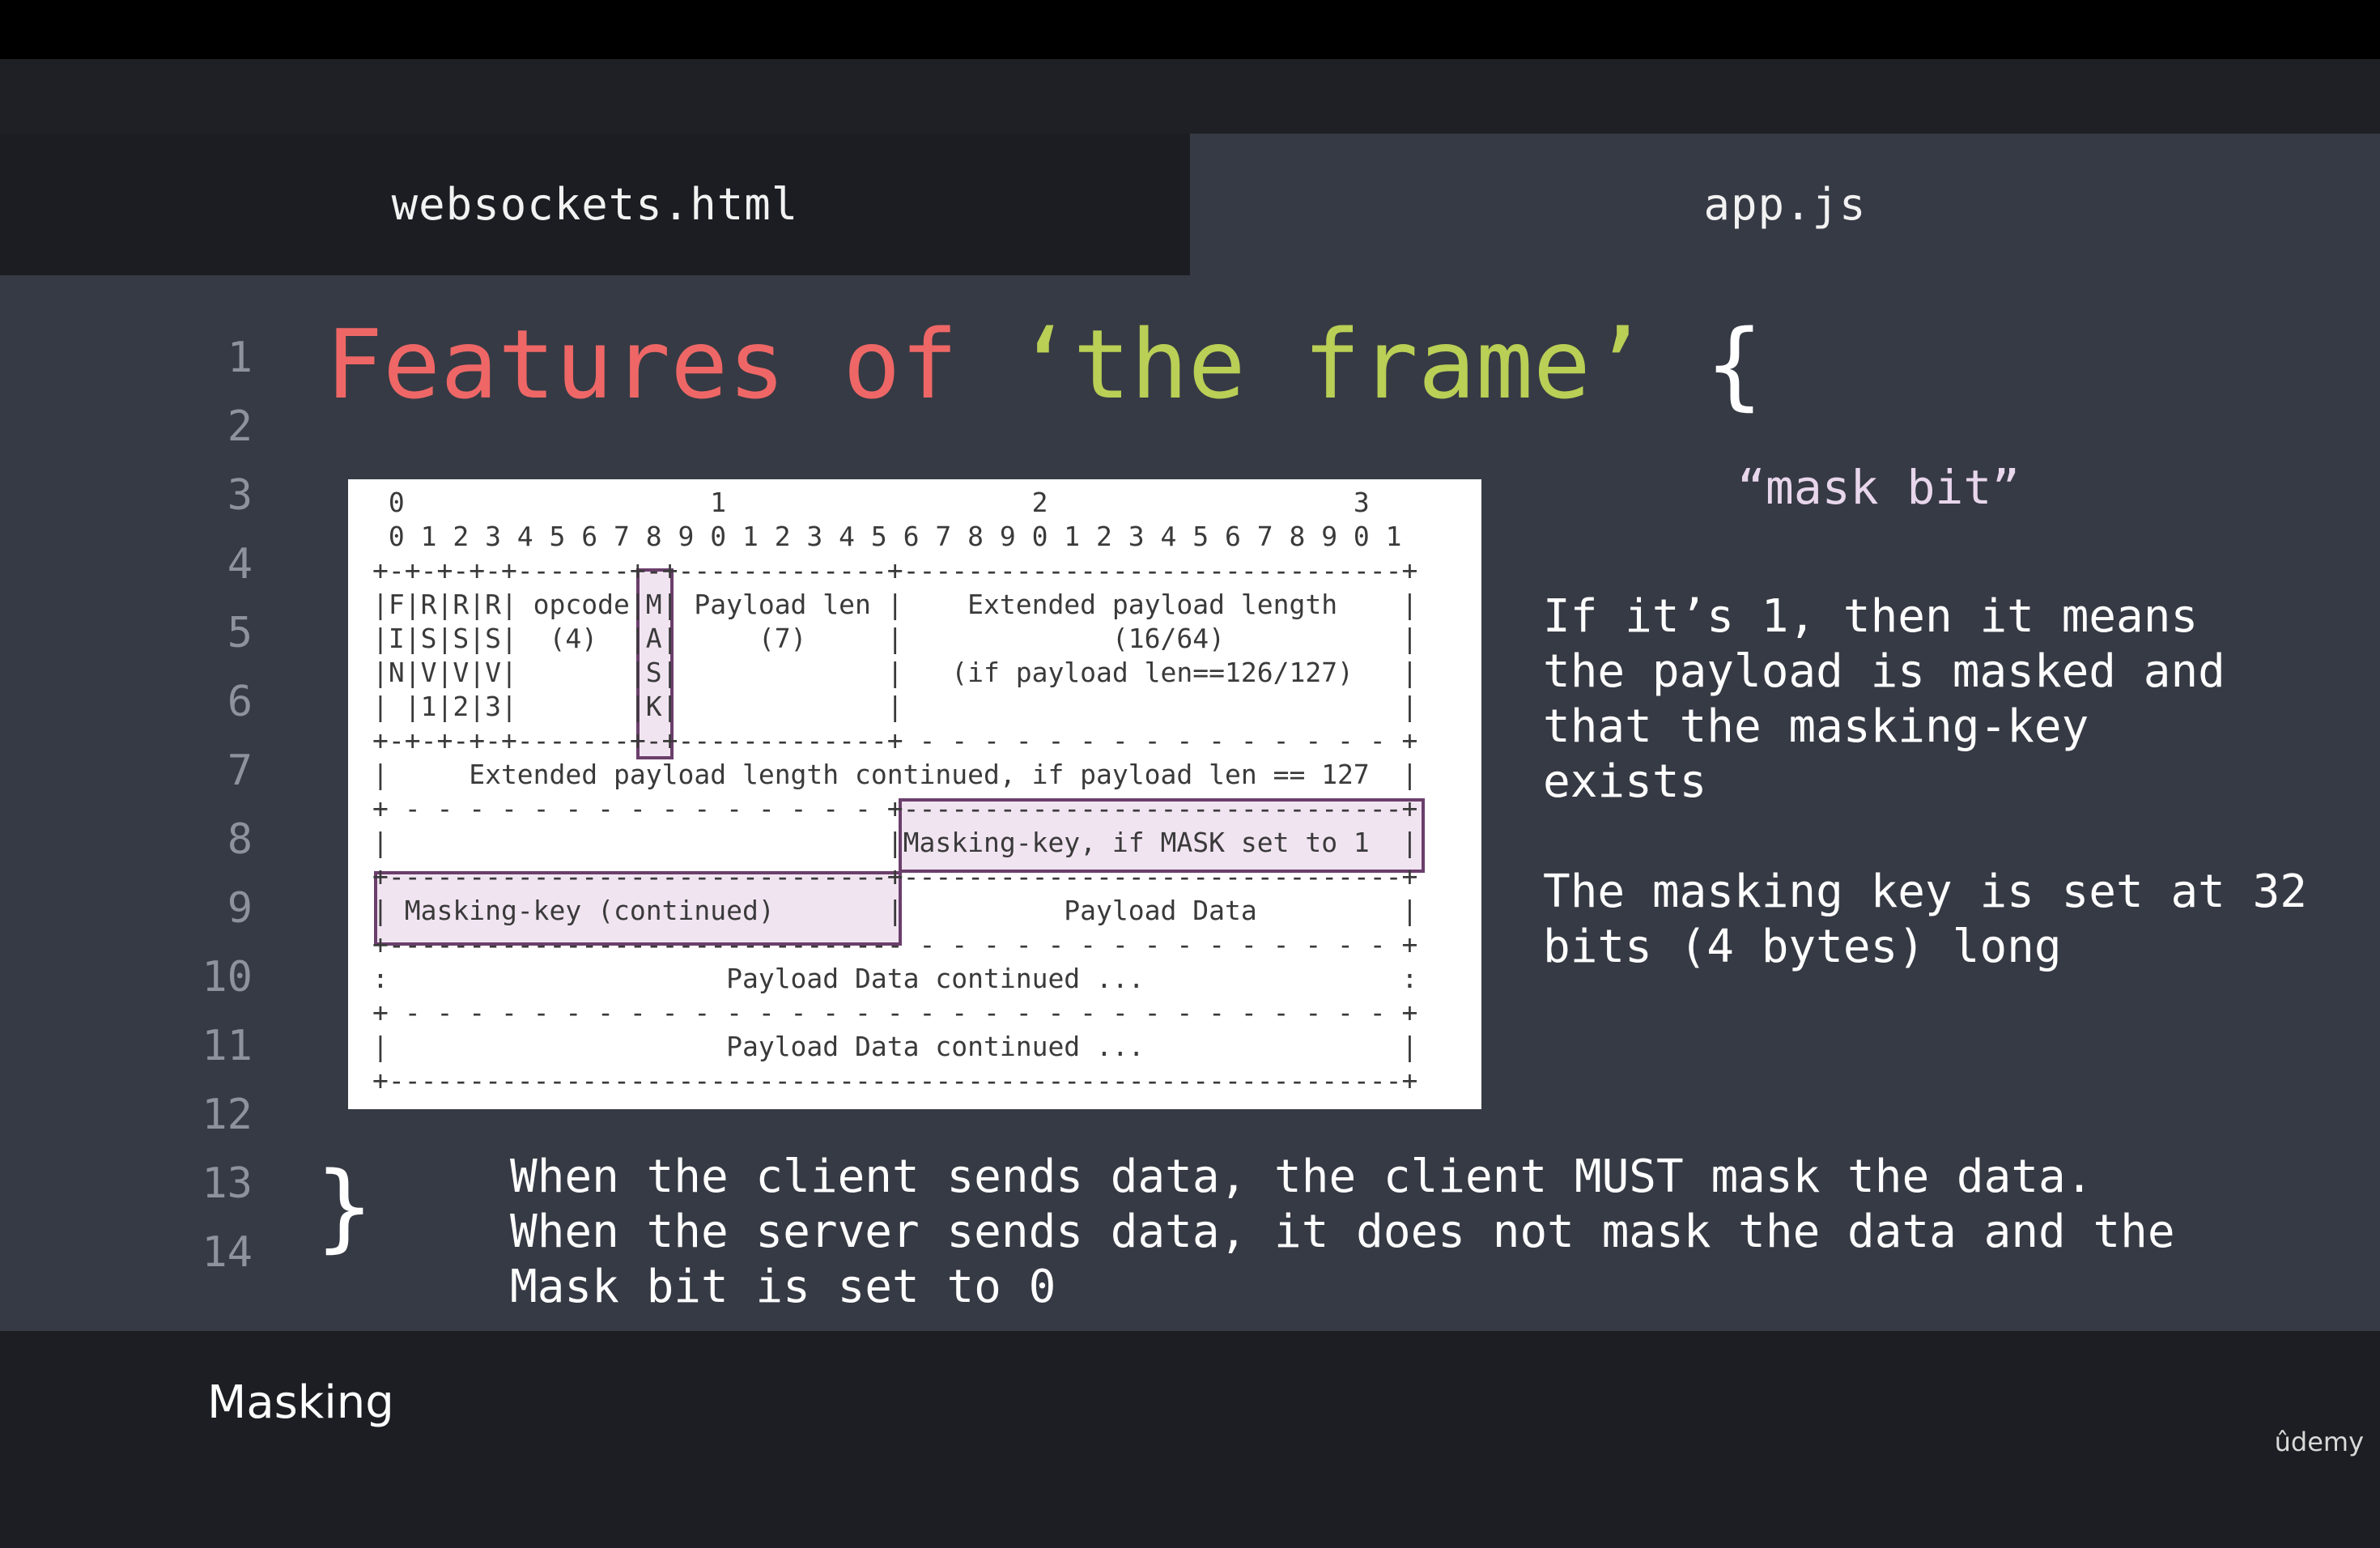  I want to click on title-part-features: Features of, so click(670, 364).